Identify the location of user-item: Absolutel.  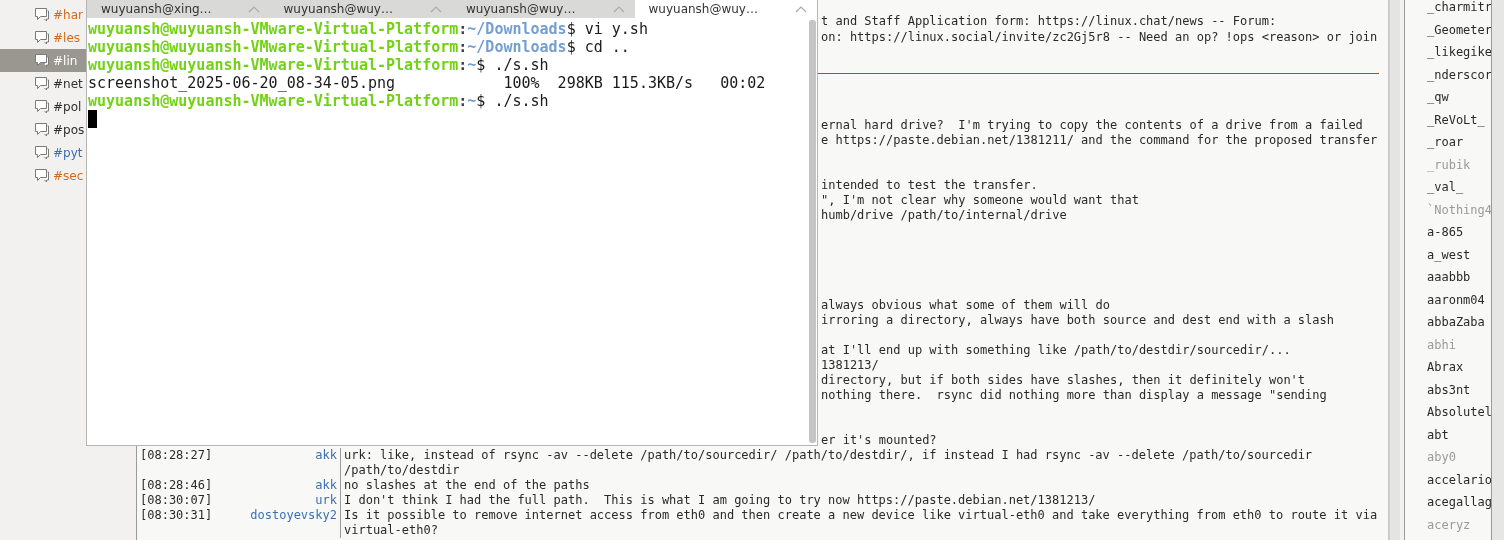
(1448, 412).